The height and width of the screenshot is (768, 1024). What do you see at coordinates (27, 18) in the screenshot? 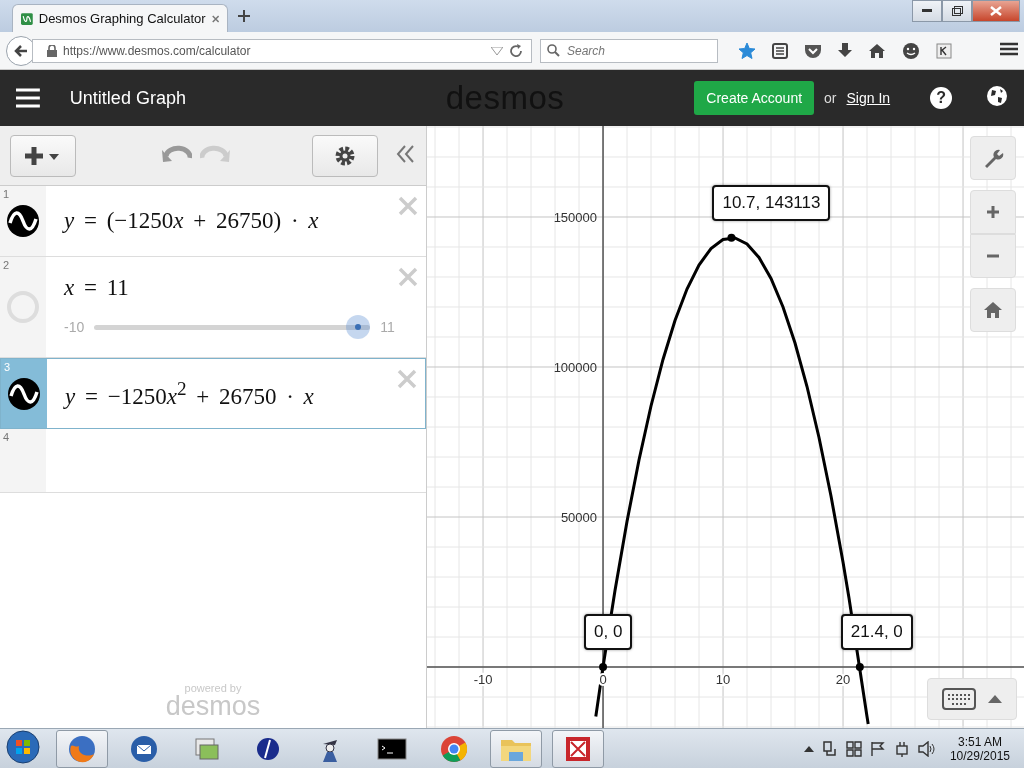
I see `graph-icon` at bounding box center [27, 18].